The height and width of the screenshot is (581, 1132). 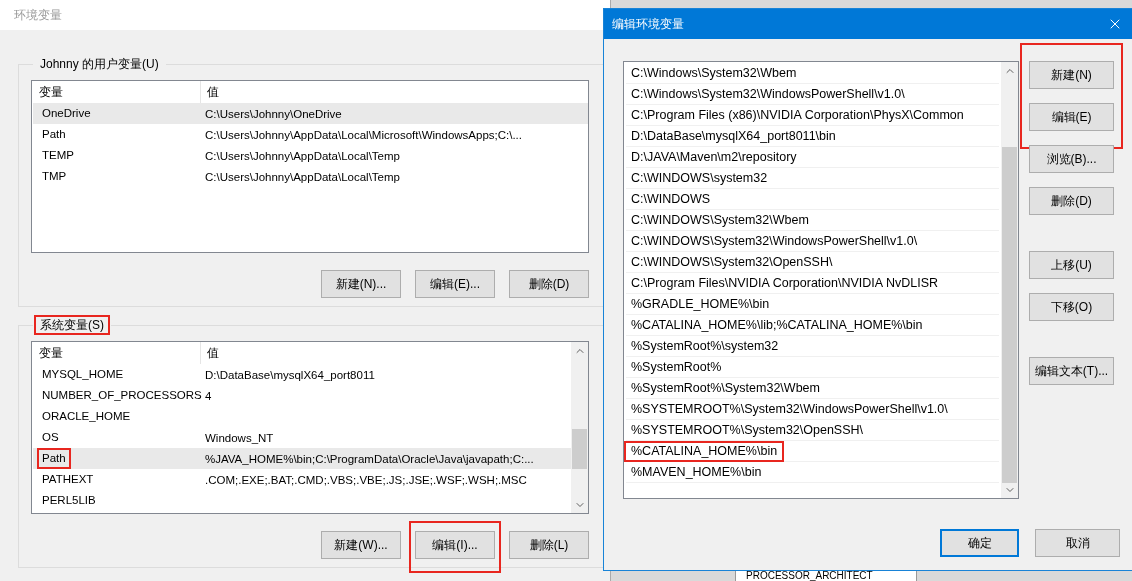 I want to click on variable-name: MYSQL_HOME, so click(x=83, y=374).